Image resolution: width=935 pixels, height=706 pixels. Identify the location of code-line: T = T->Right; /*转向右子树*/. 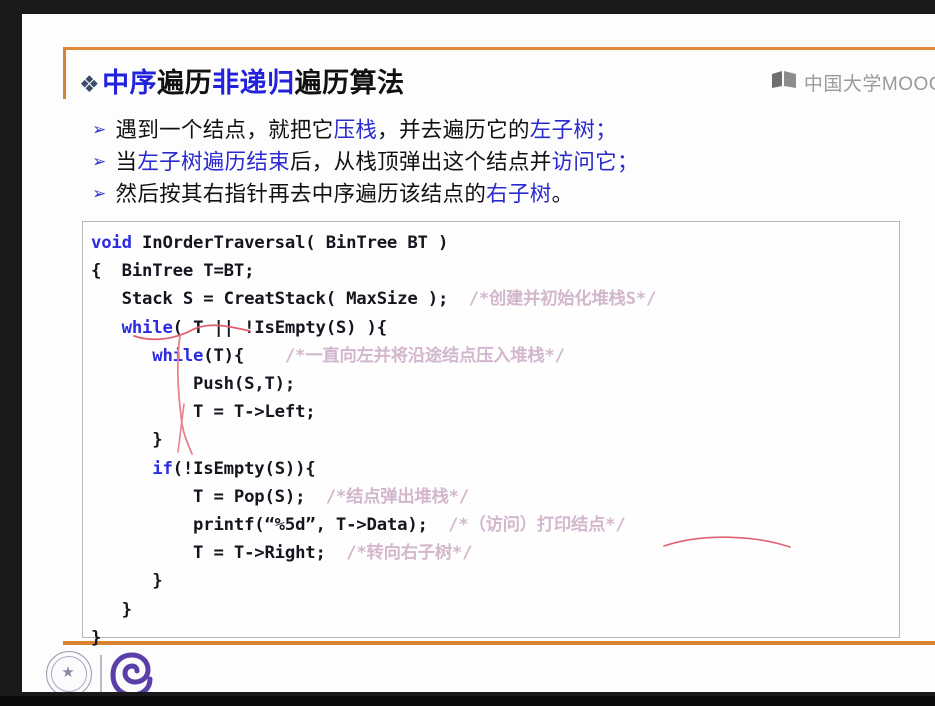
(373, 553).